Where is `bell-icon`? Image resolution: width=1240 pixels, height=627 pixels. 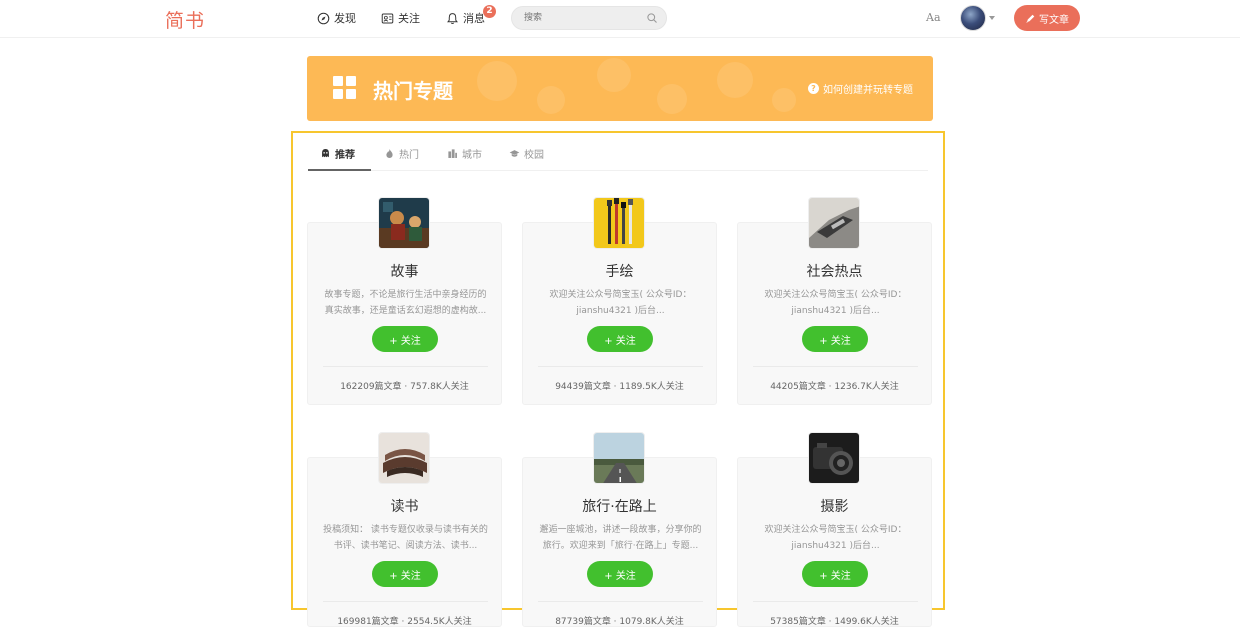
bell-icon is located at coordinates (452, 18).